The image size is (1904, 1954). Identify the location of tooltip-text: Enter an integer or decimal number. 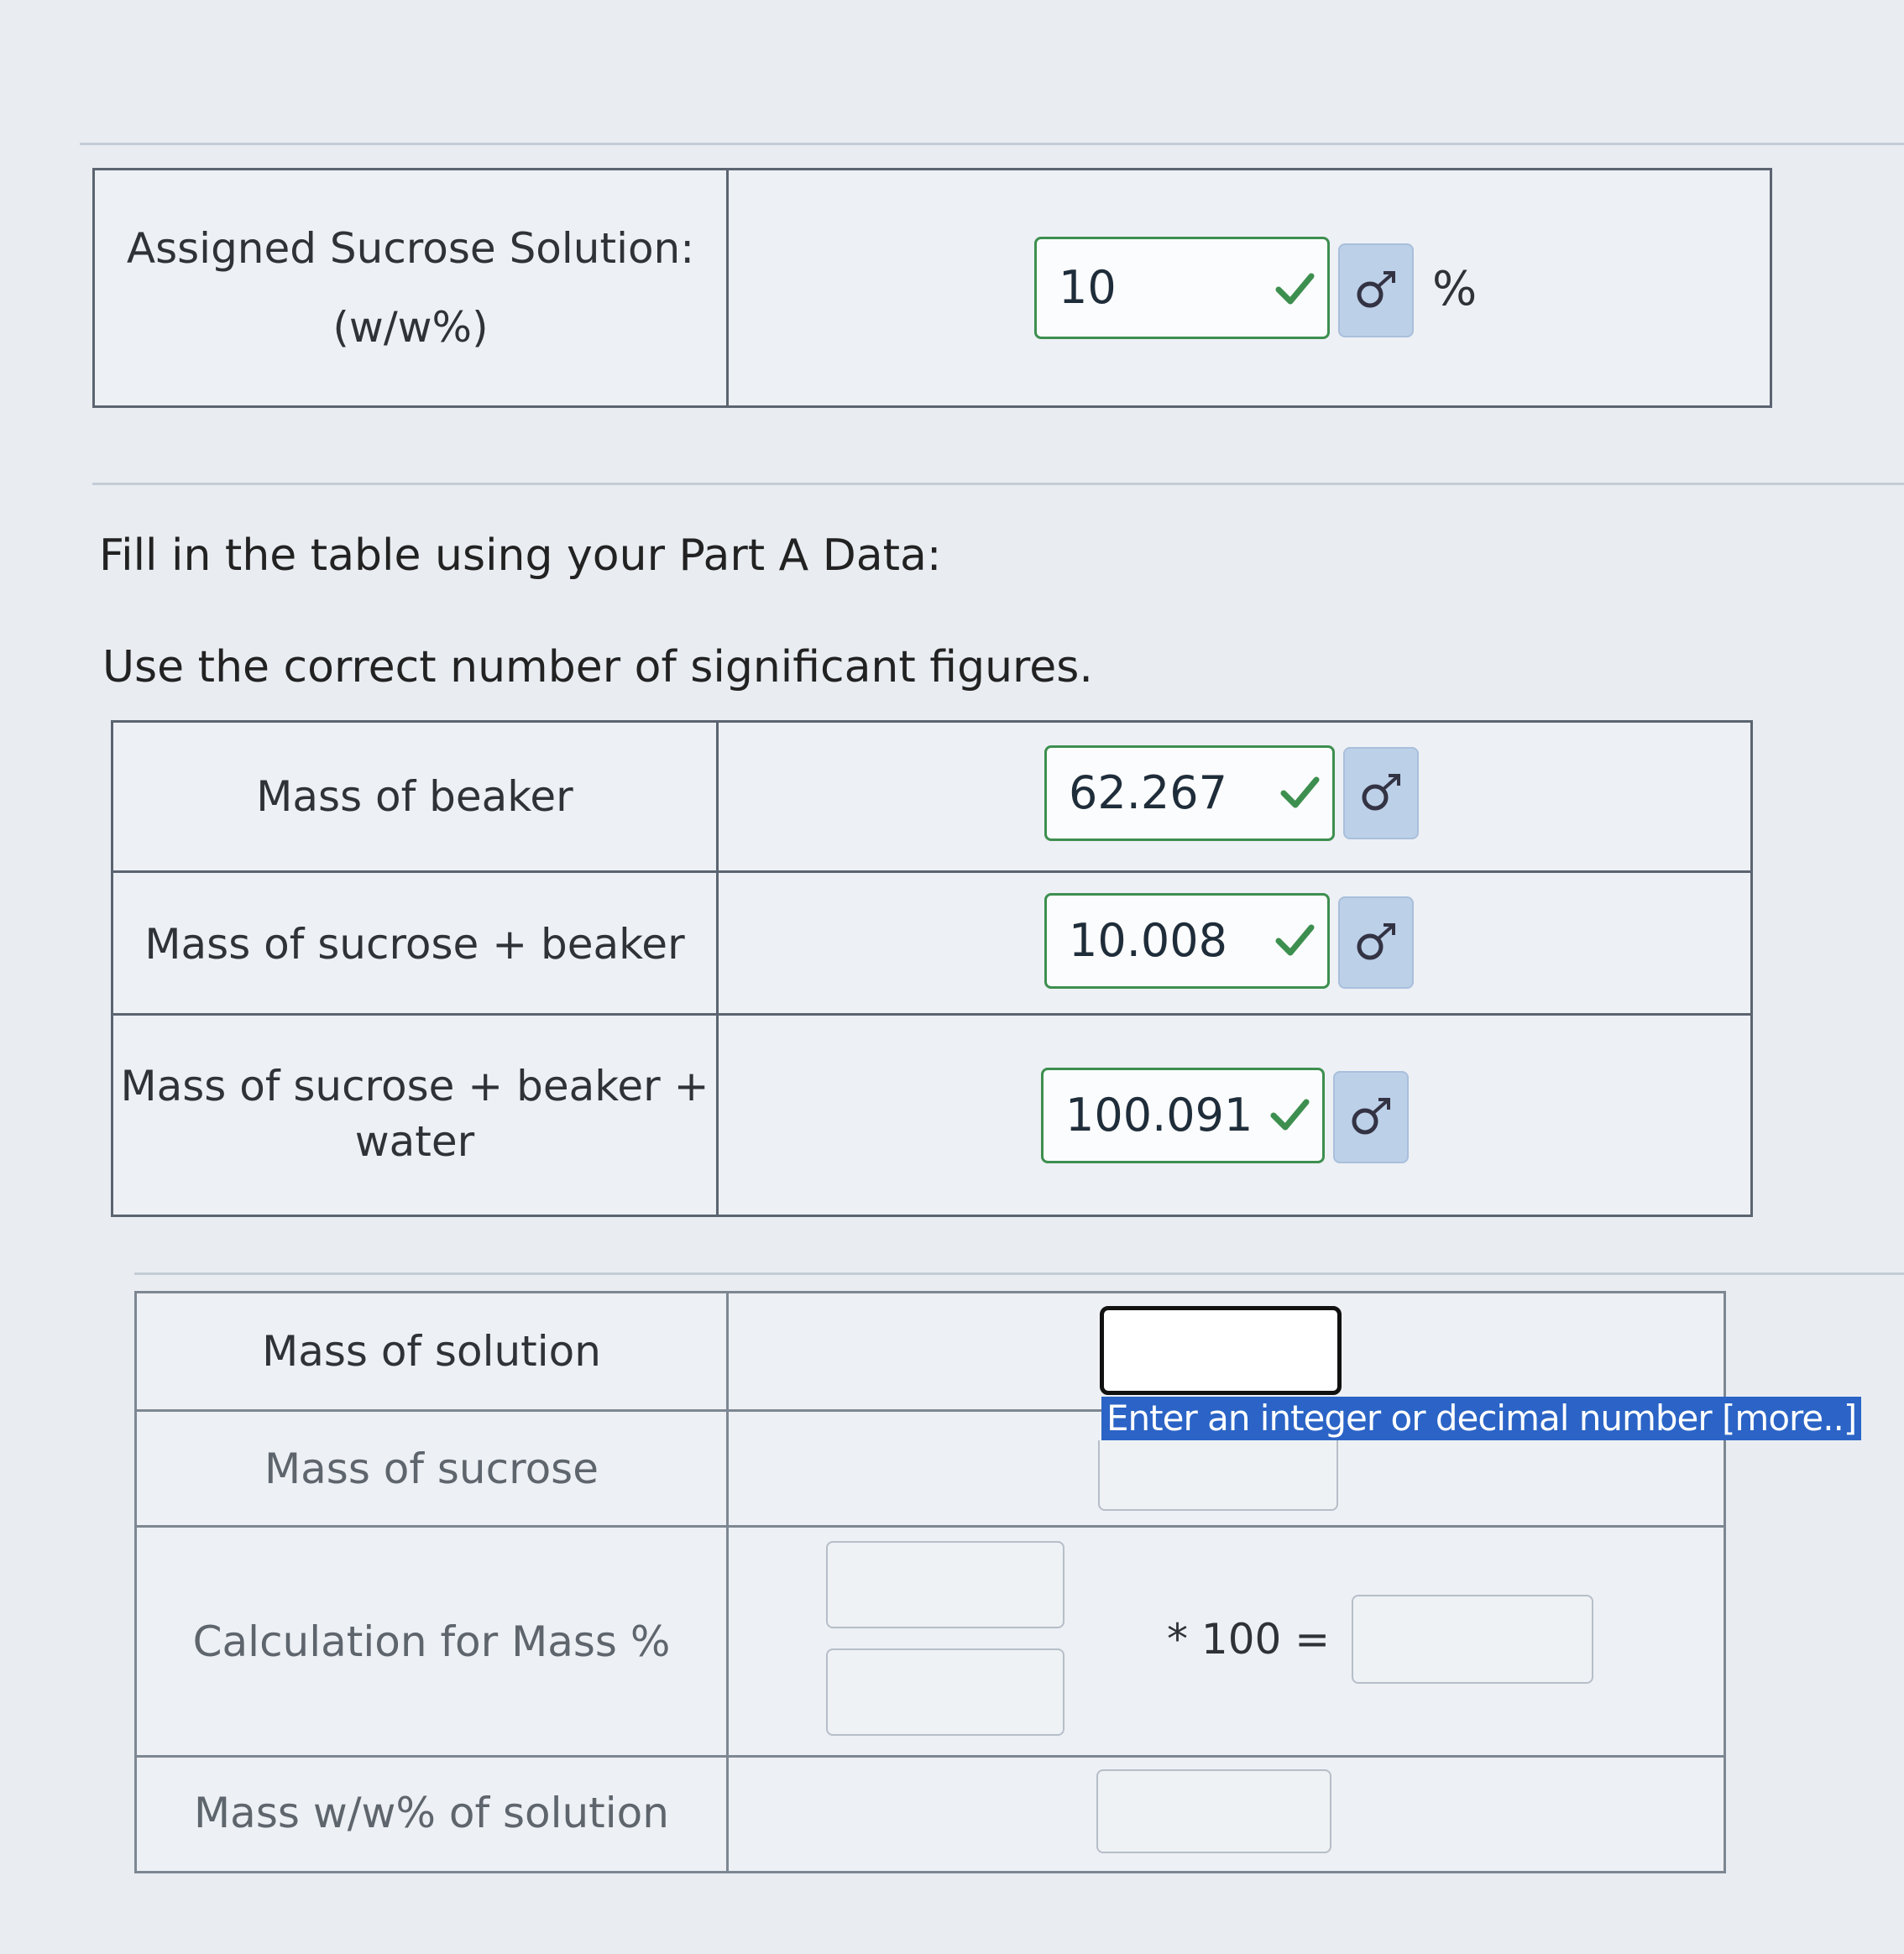
(1414, 1418).